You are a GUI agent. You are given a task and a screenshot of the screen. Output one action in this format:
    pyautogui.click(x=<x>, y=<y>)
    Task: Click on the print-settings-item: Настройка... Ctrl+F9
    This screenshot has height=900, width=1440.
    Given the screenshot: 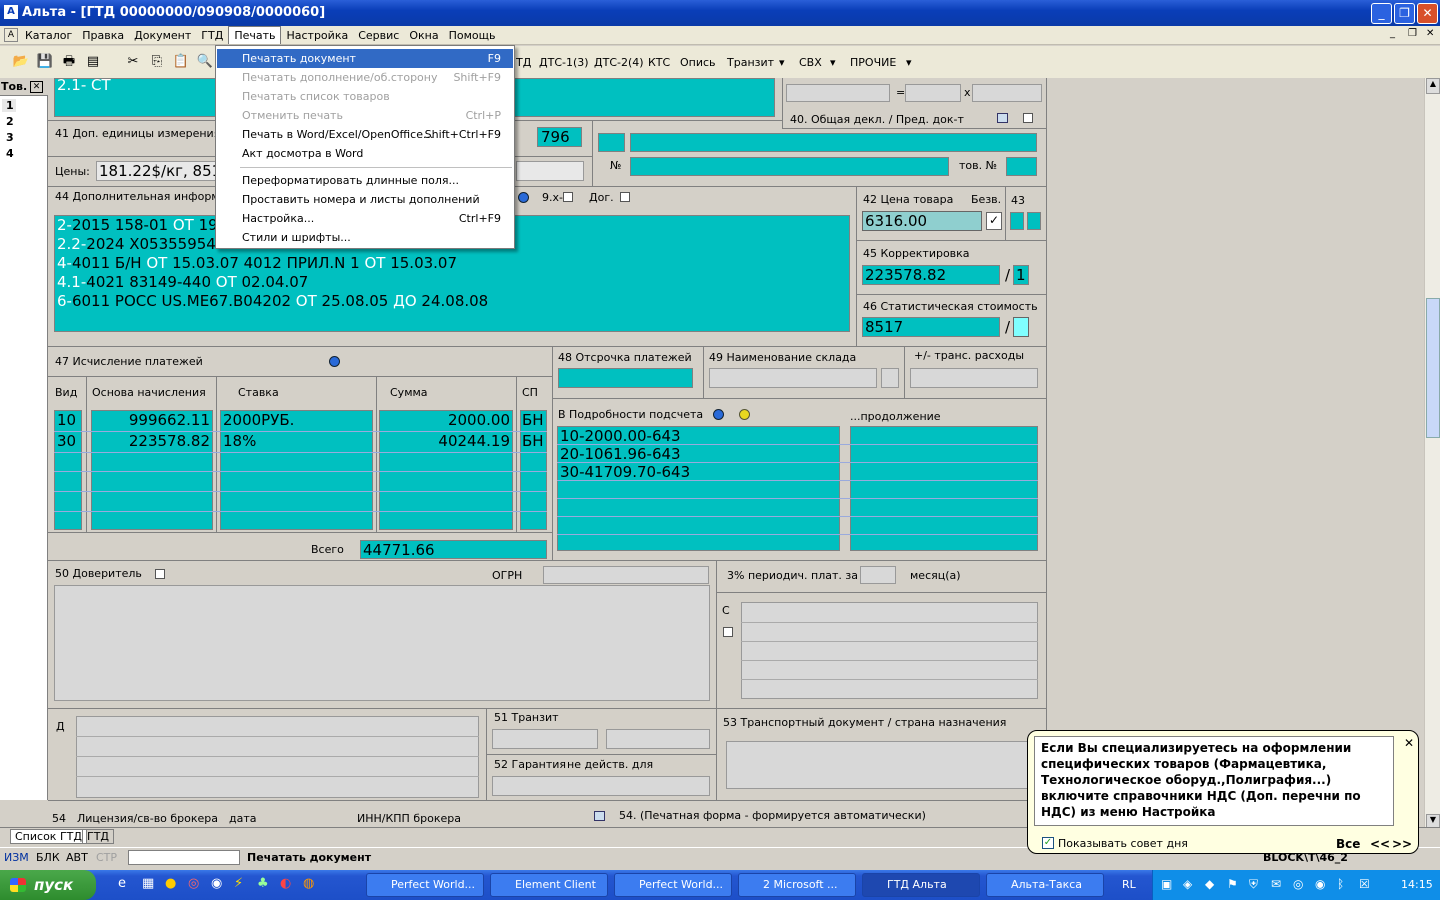 What is the action you would take?
    pyautogui.click(x=365, y=218)
    